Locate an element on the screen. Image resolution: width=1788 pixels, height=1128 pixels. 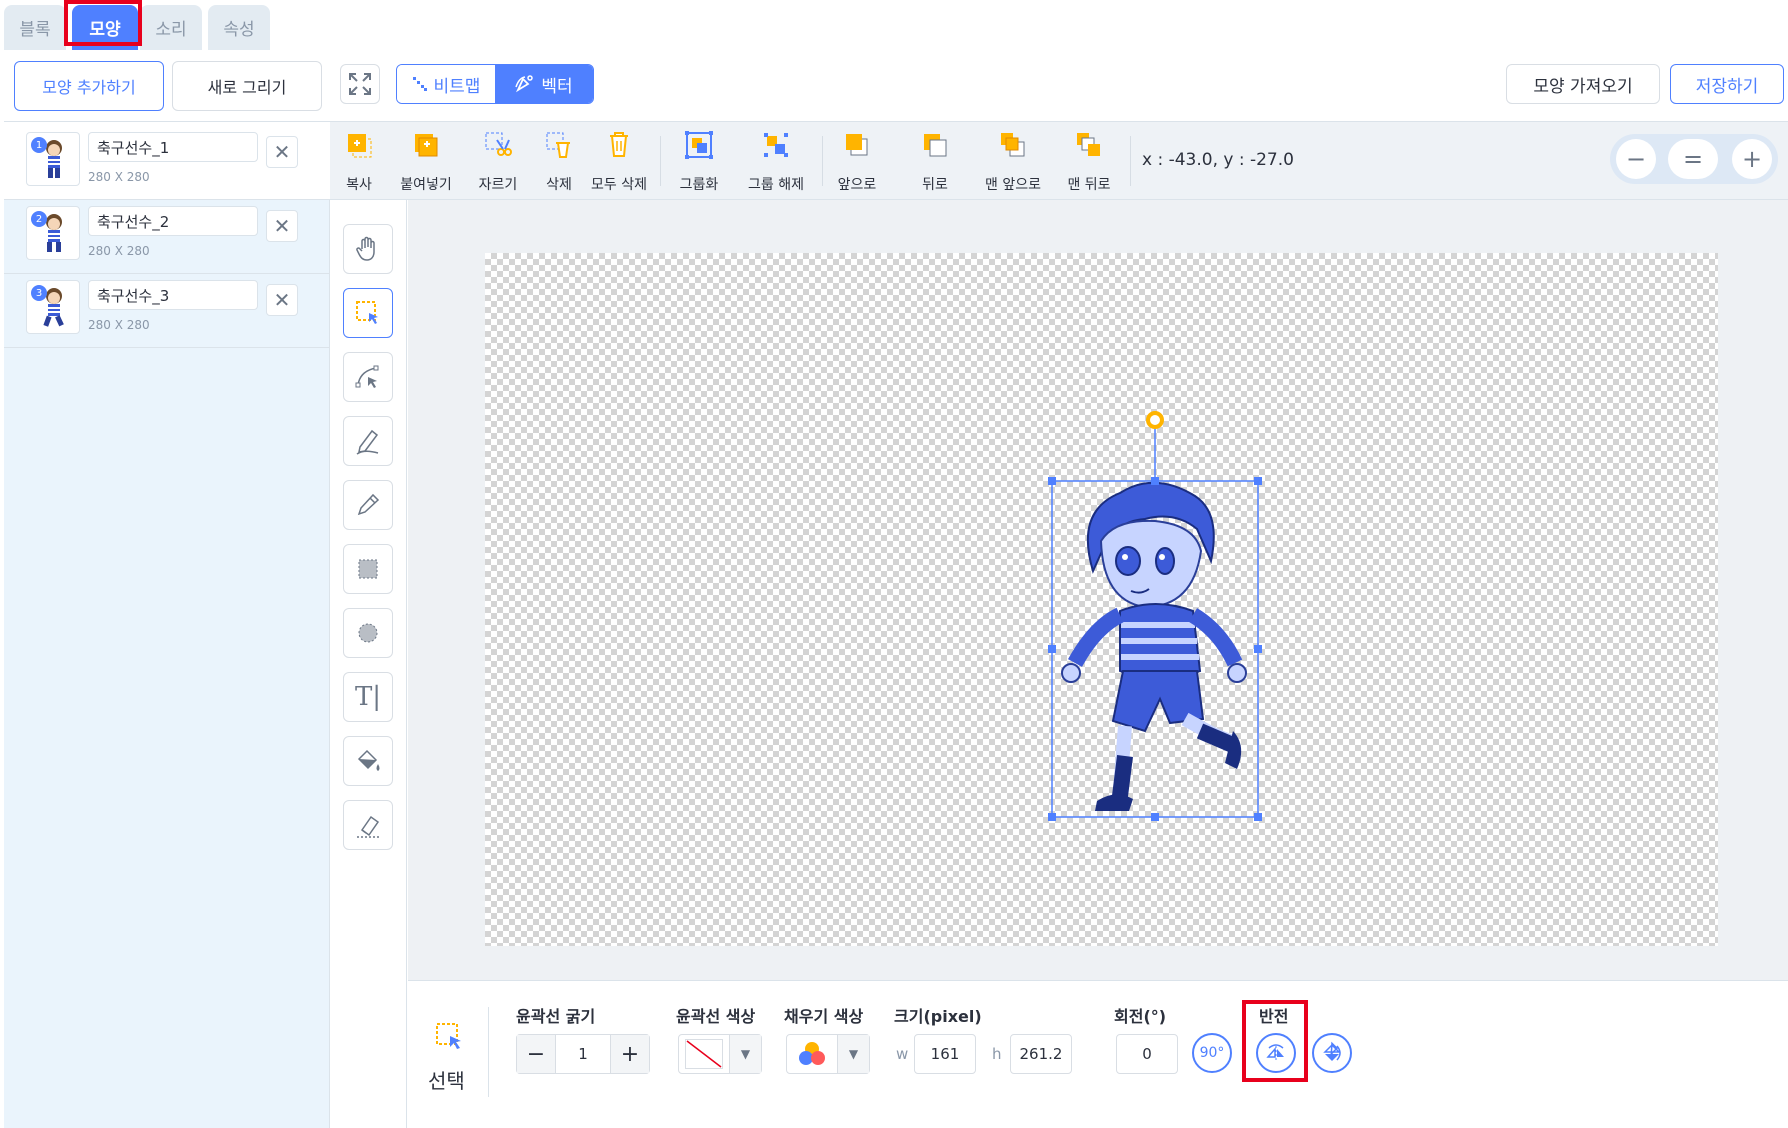
costume-thumbnail: 3 is located at coordinates (53, 307).